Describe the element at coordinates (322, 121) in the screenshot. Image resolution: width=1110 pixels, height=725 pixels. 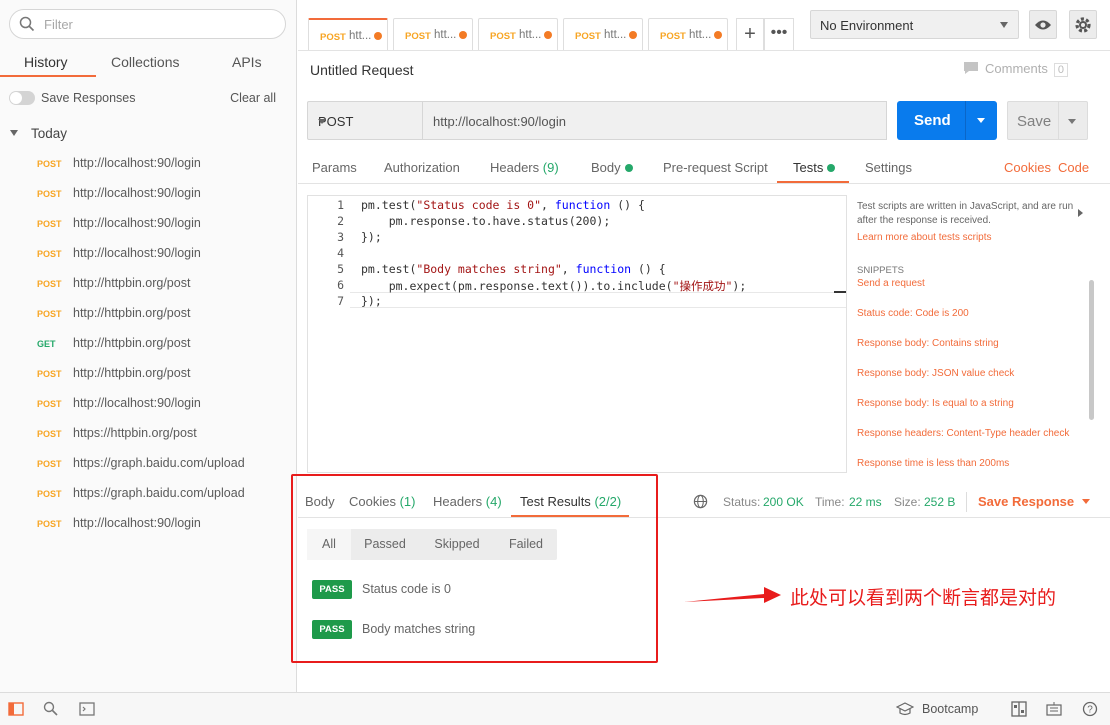
I see `chevron-down-icon` at that location.